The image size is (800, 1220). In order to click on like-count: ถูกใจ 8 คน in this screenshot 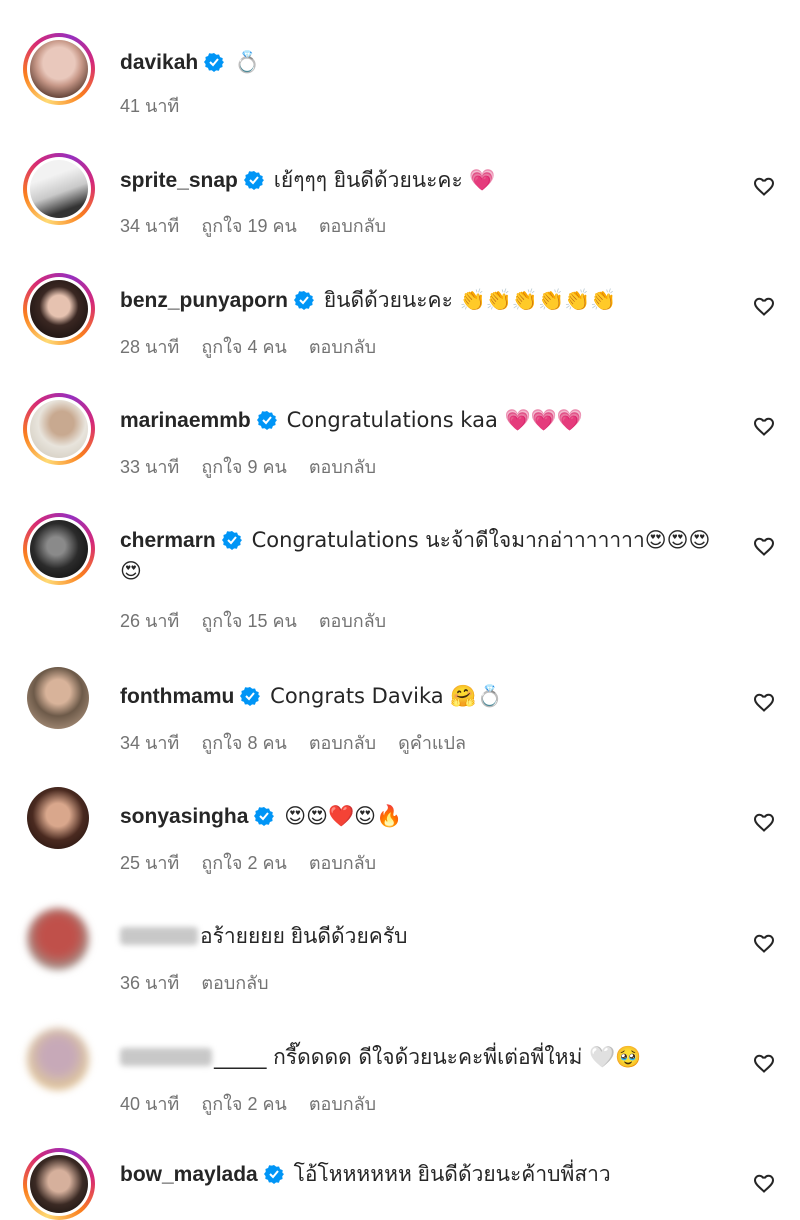, I will do `click(244, 743)`.